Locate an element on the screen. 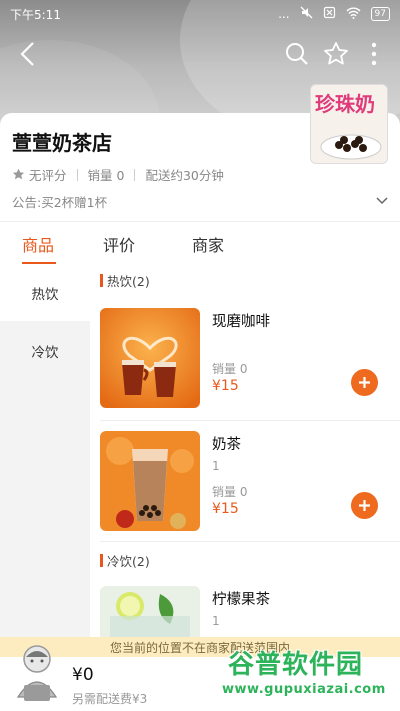  site-watermark: 谷普软件园 www.gupuxiazai.com is located at coordinates (309, 675).